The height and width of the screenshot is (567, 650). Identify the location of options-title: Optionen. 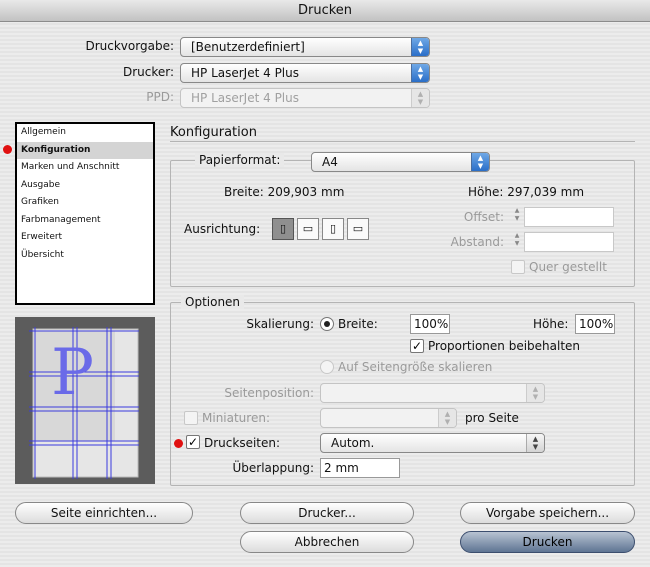
(213, 302).